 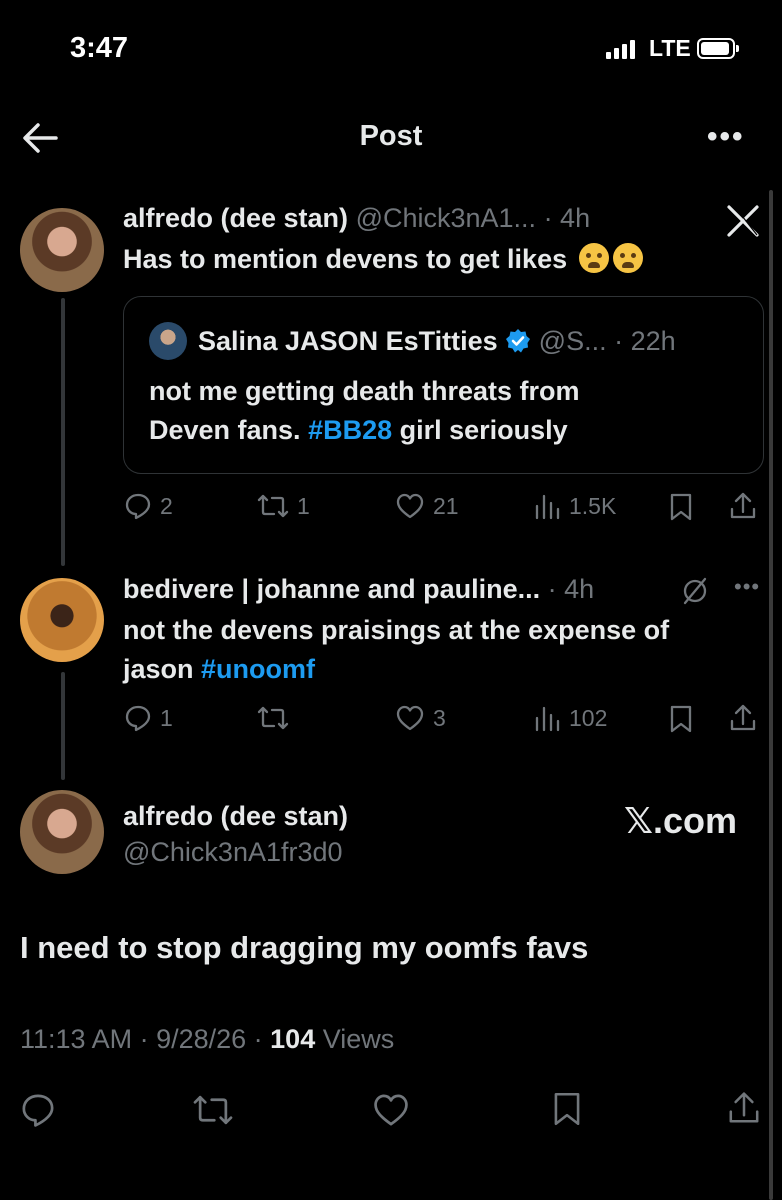 I want to click on x-logo-icon, so click(x=743, y=221).